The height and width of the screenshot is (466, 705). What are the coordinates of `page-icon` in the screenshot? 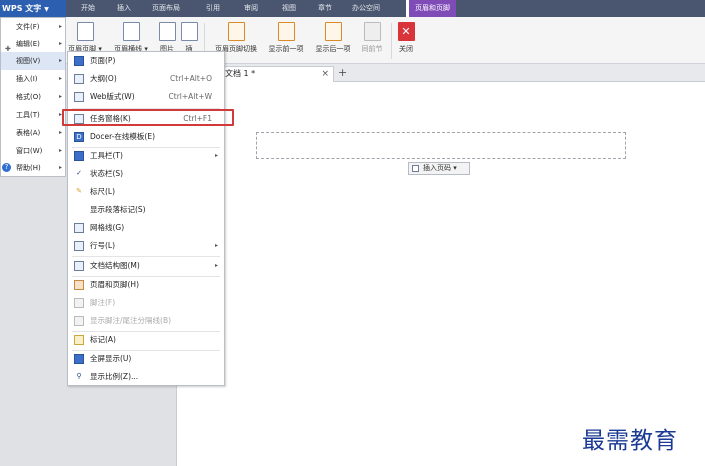 It's located at (85, 31).